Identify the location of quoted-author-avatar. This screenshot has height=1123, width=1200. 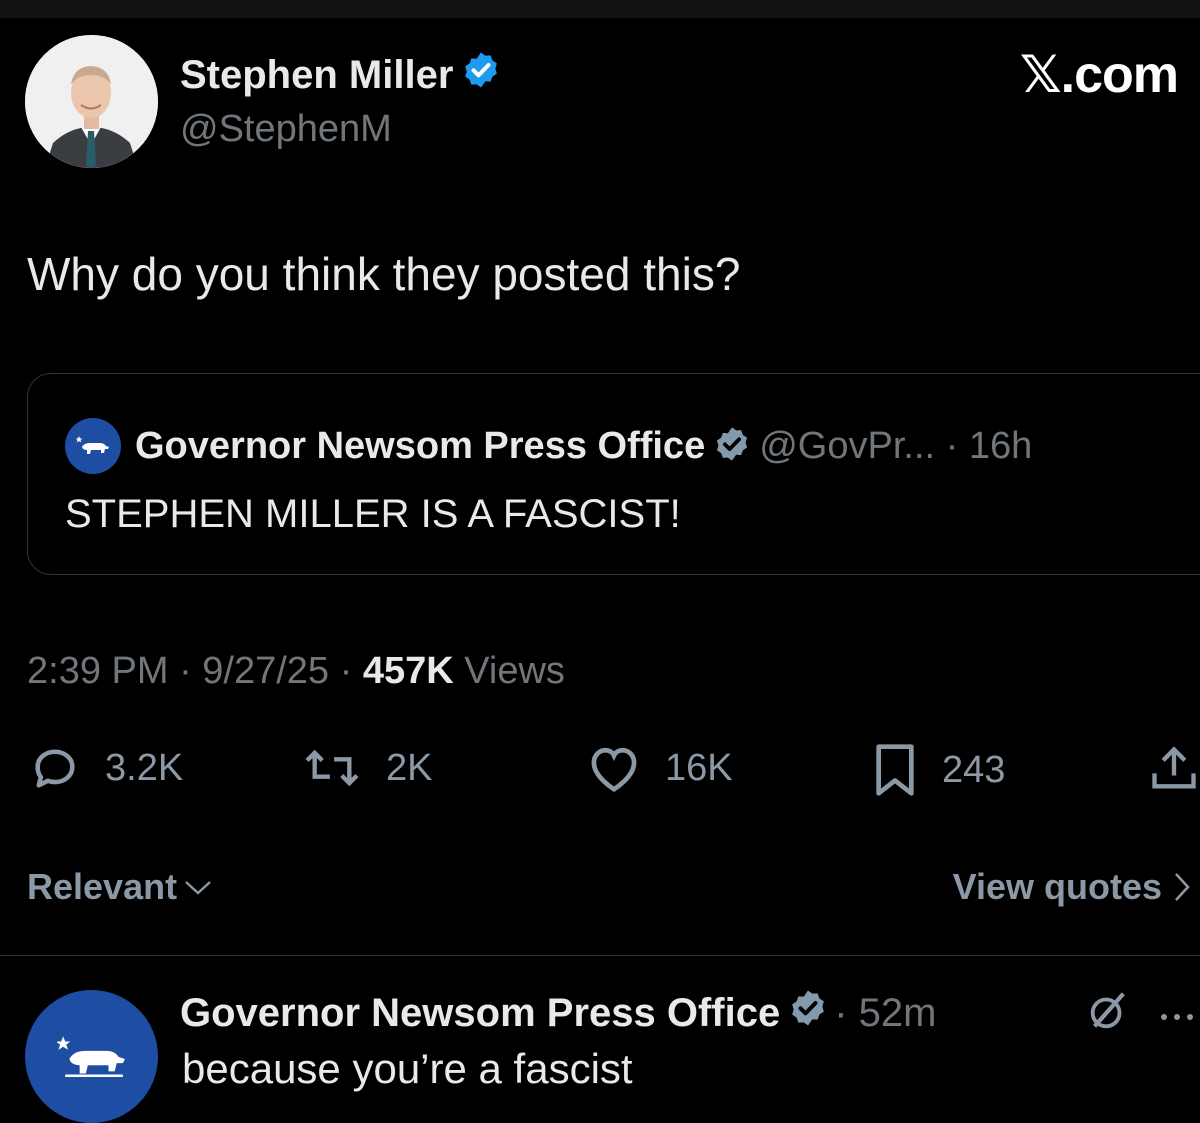
(93, 446).